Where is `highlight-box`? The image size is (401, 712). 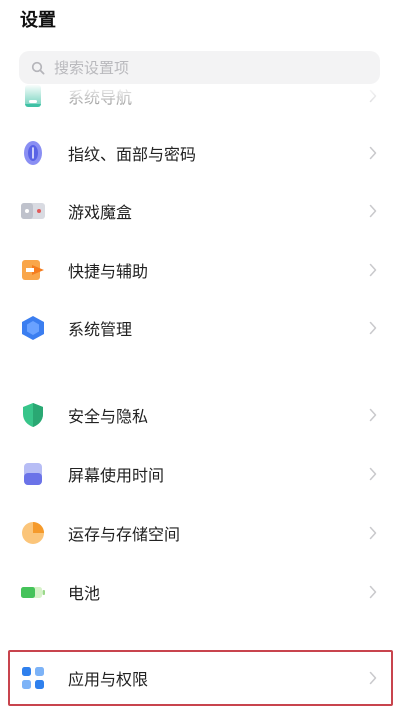 highlight-box is located at coordinates (200, 678).